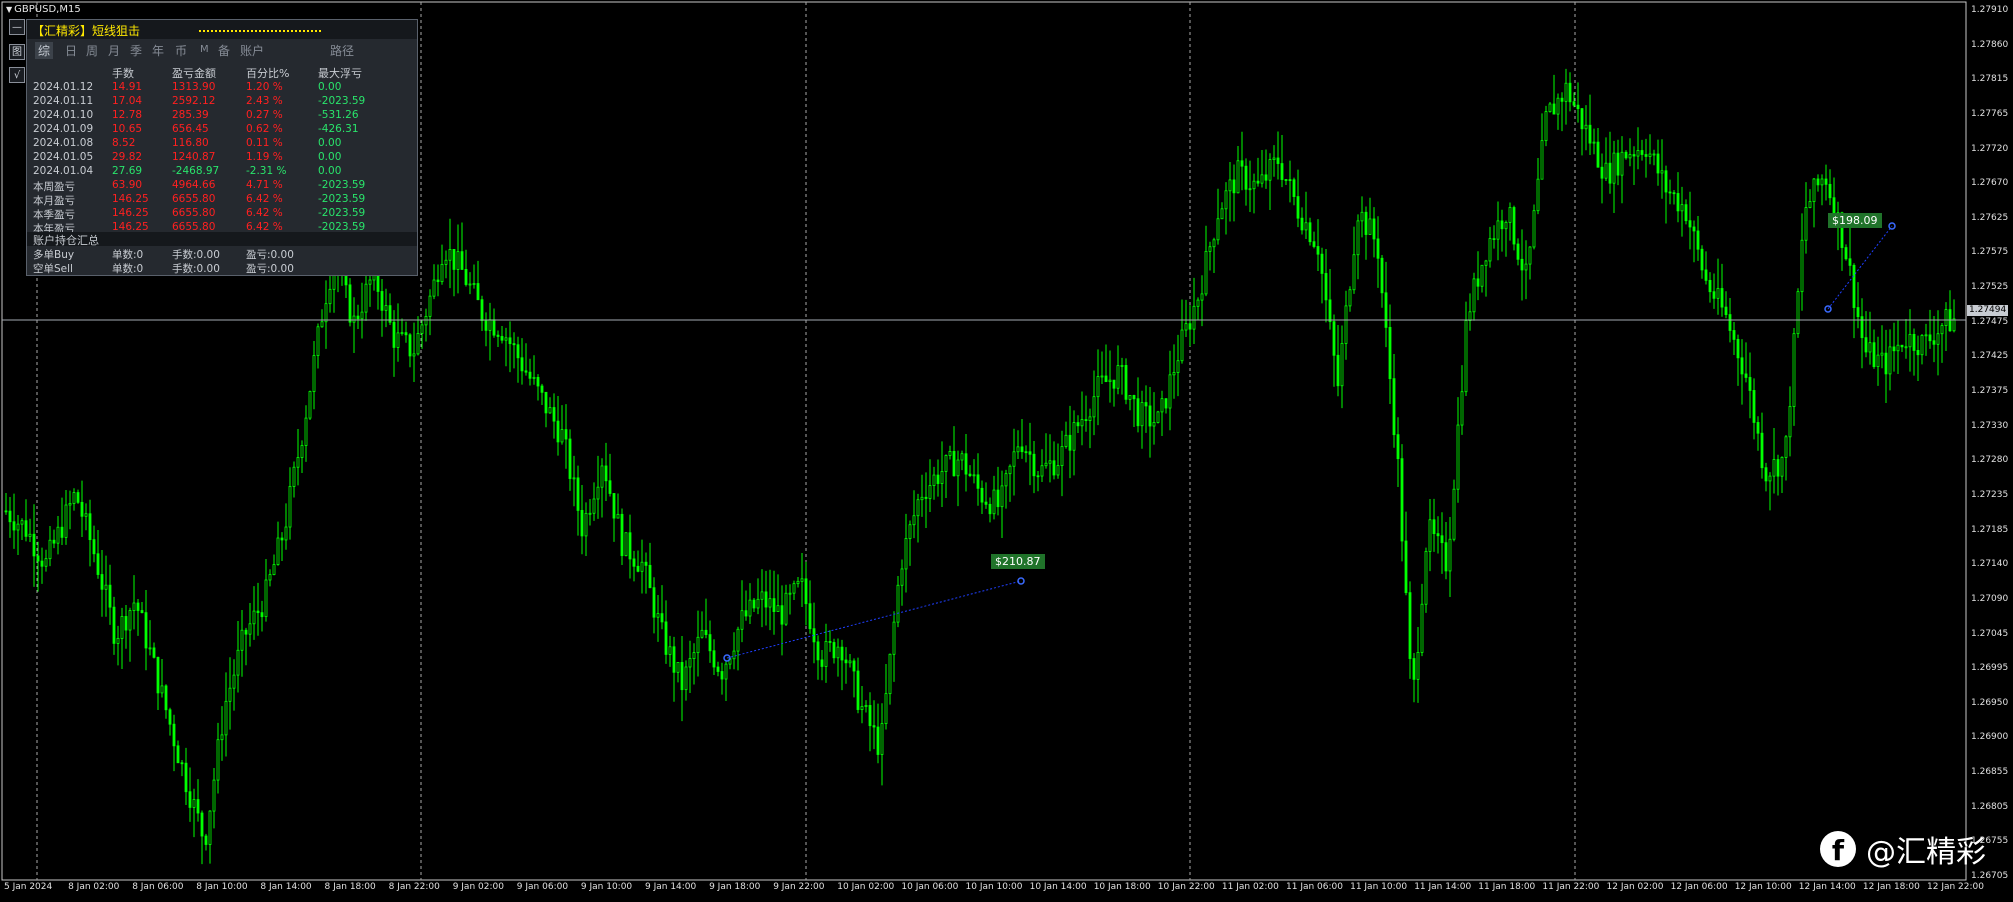  I want to click on trade-profit-label: $198.09, so click(1855, 220).